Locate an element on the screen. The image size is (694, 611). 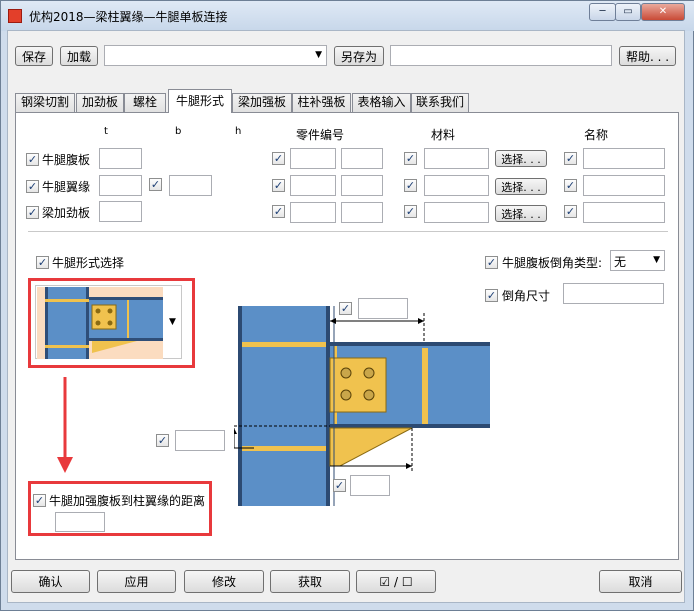
minimize-button: ─ is located at coordinates (602, 12).